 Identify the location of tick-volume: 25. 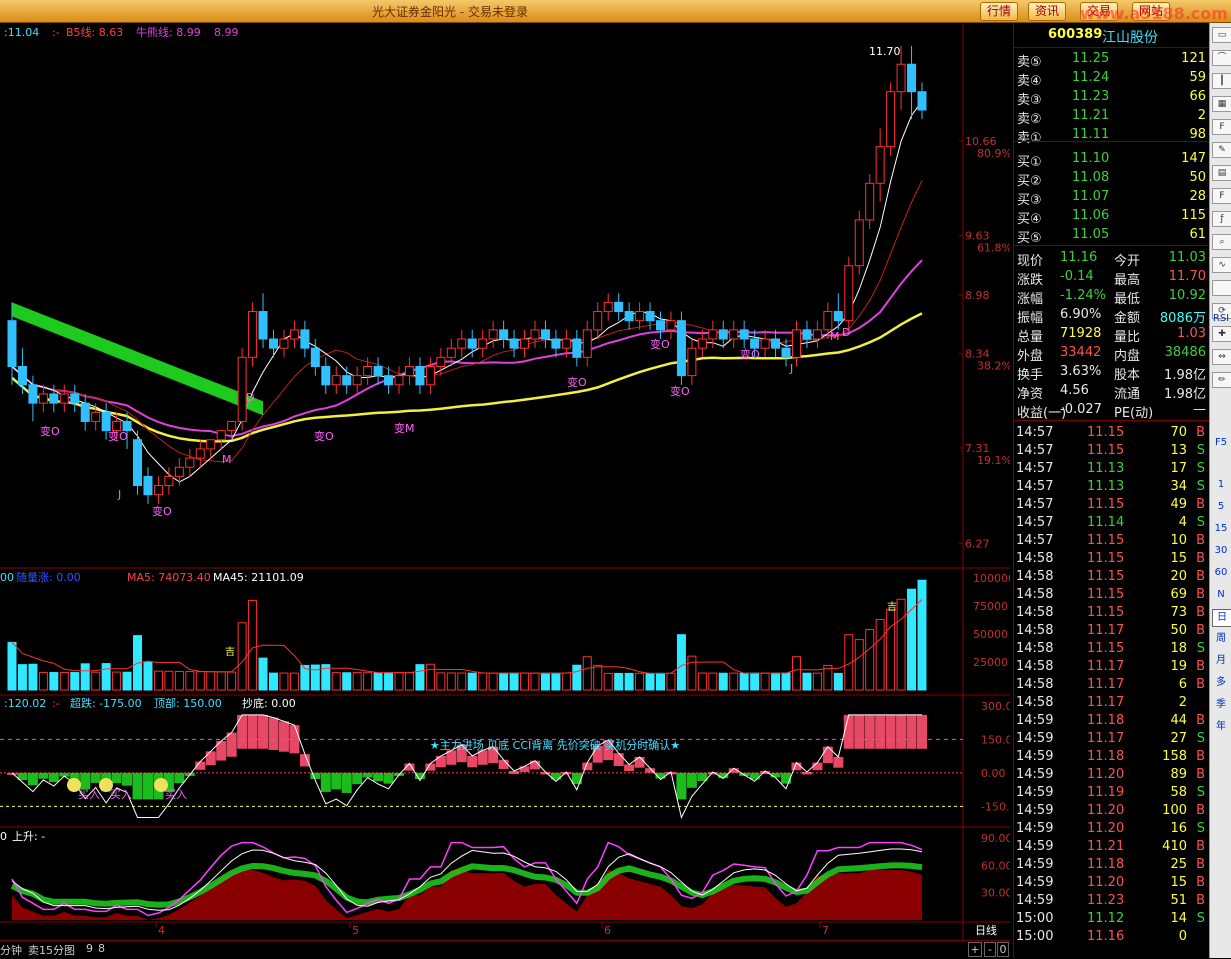
(1178, 864).